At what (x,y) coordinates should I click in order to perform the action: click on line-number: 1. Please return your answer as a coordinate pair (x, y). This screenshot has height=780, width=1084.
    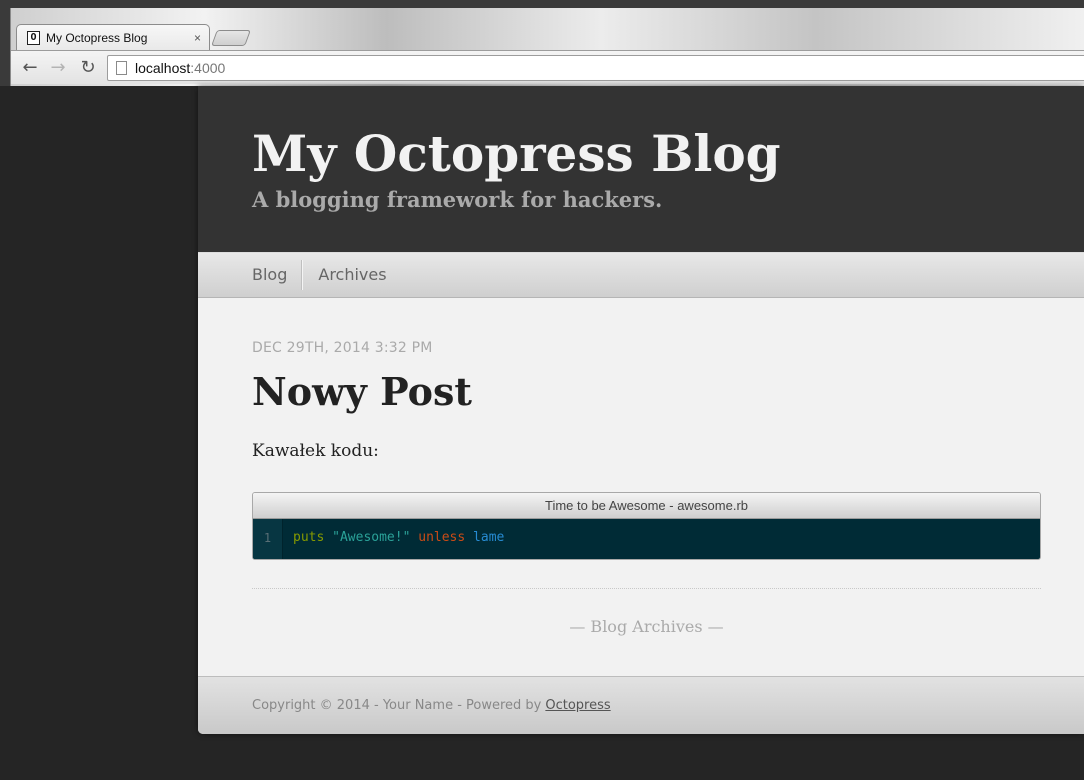
    Looking at the image, I should click on (268, 539).